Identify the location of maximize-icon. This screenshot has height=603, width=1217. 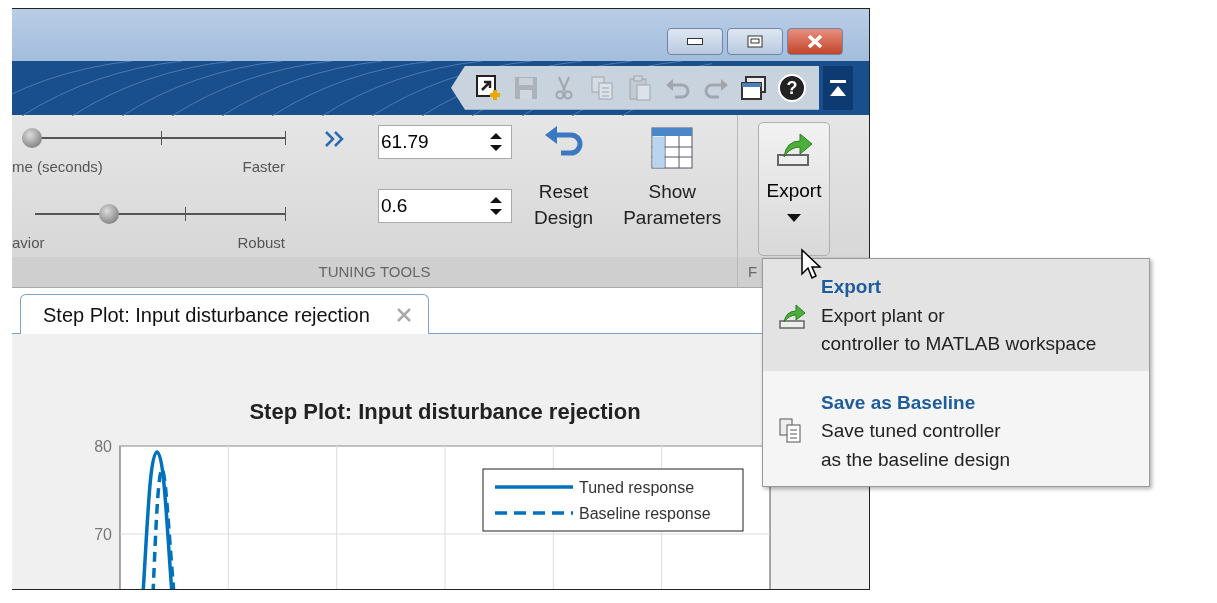
(755, 41).